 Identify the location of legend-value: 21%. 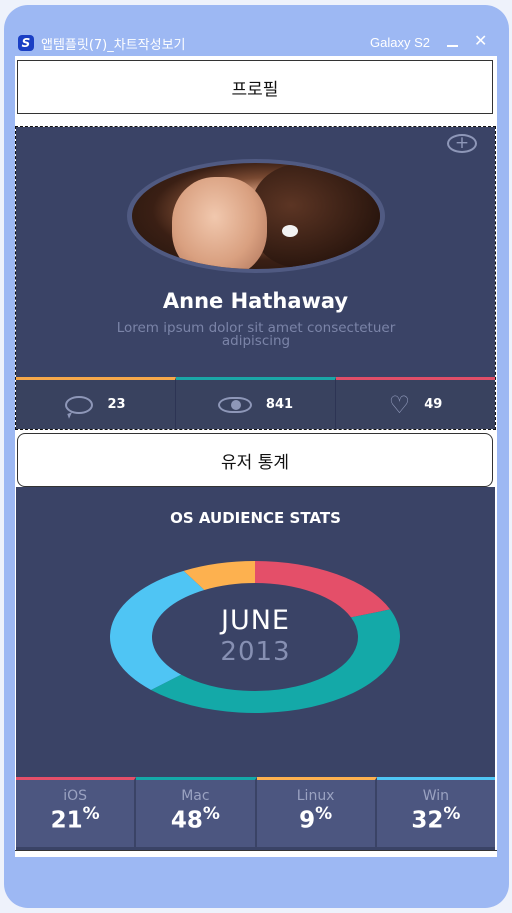
(75, 819).